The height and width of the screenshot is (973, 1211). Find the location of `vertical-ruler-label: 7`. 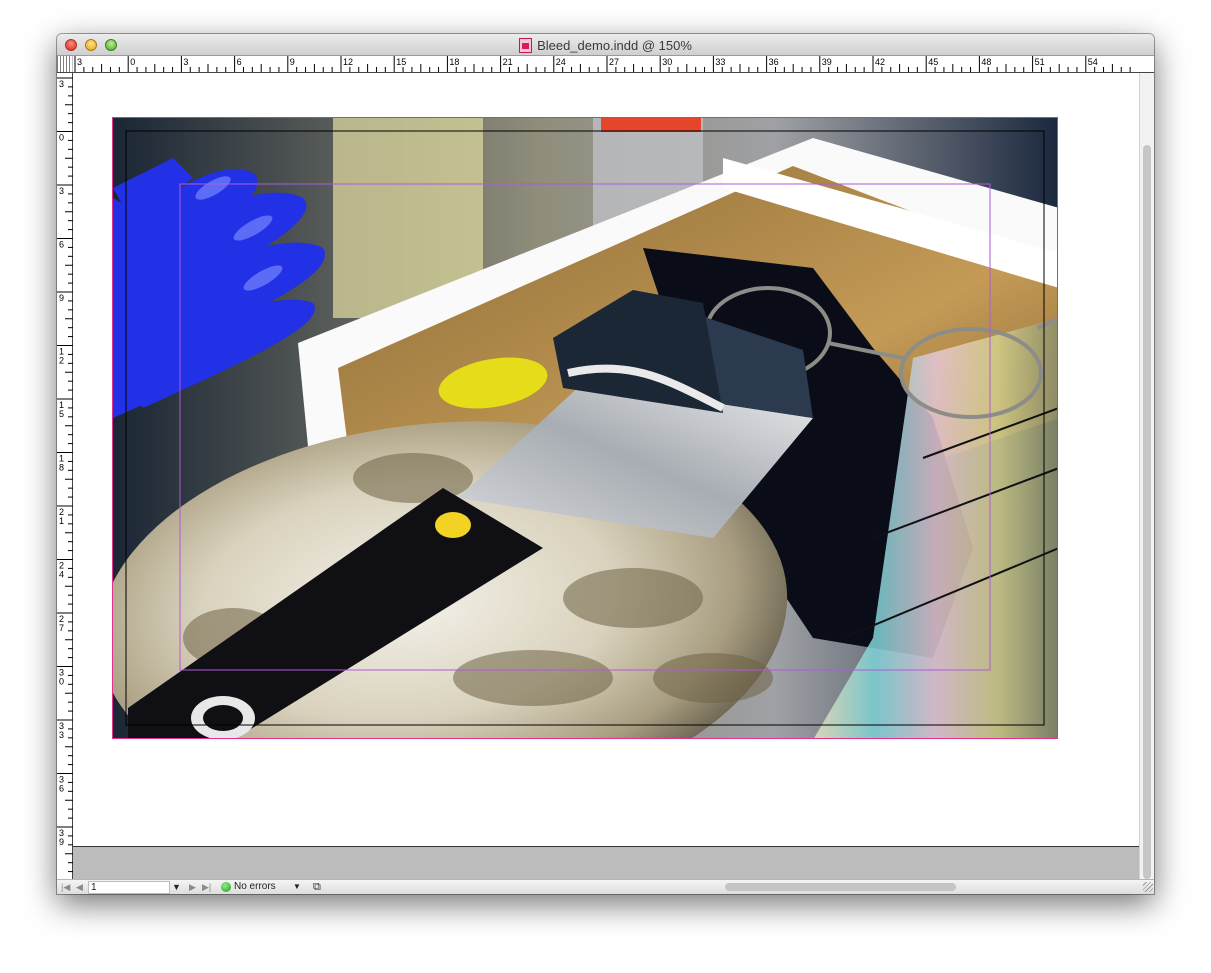

vertical-ruler-label: 7 is located at coordinates (61, 628).